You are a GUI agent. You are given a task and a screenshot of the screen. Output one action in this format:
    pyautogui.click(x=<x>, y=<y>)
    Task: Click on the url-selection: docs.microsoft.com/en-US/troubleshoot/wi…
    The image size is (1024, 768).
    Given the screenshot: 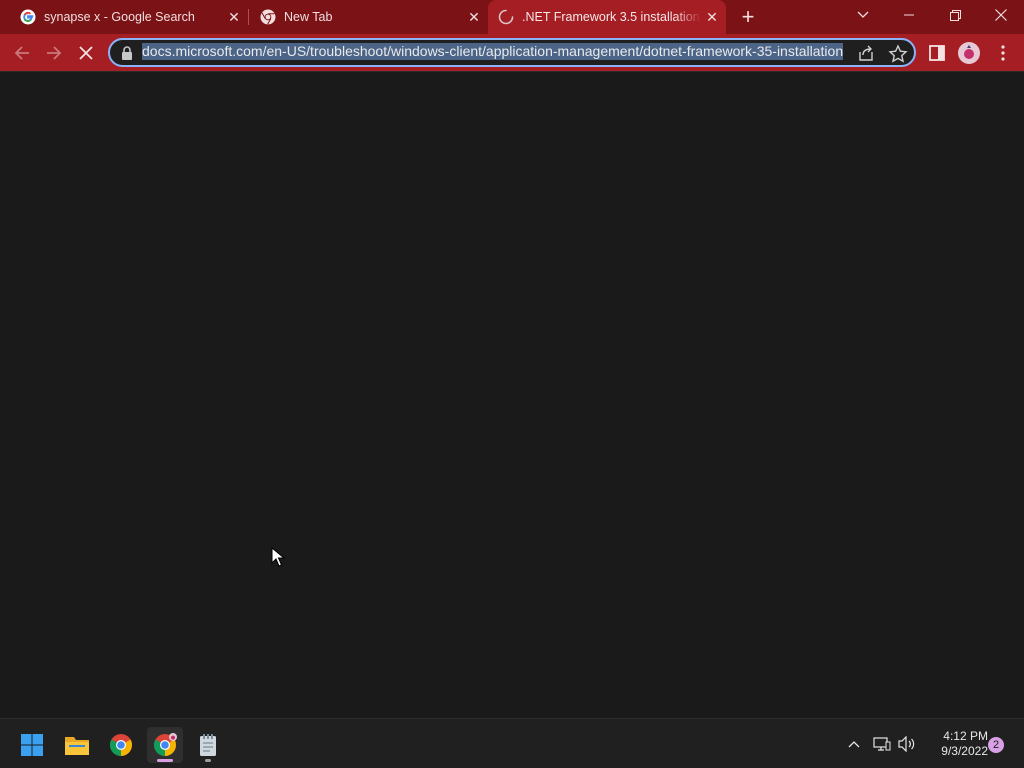 What is the action you would take?
    pyautogui.click(x=493, y=51)
    